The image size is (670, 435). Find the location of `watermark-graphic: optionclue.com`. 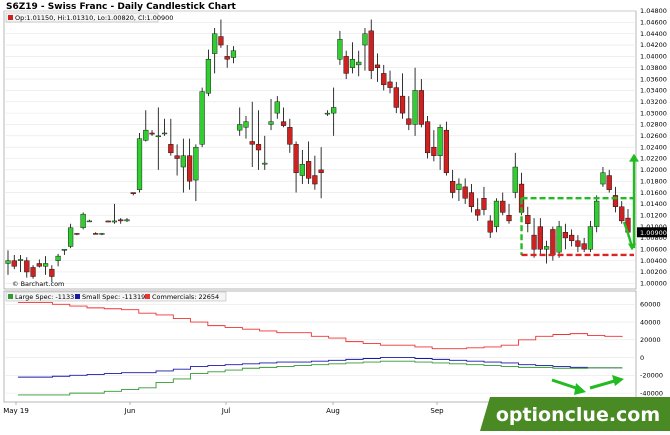

watermark-graphic: optionclue.com is located at coordinates (575, 414).